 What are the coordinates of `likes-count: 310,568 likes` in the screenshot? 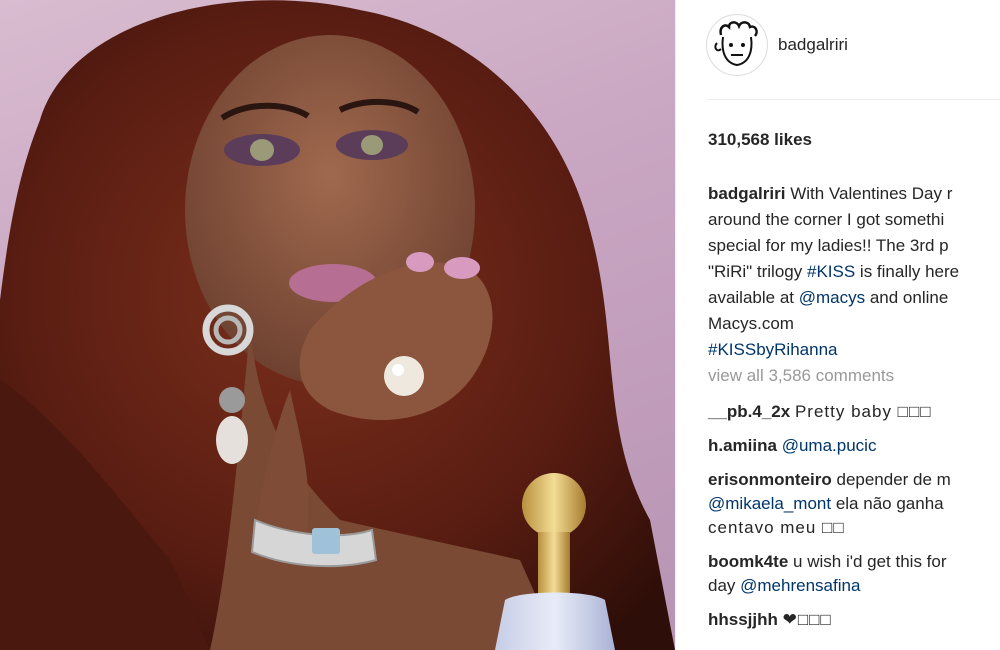 It's located at (760, 140).